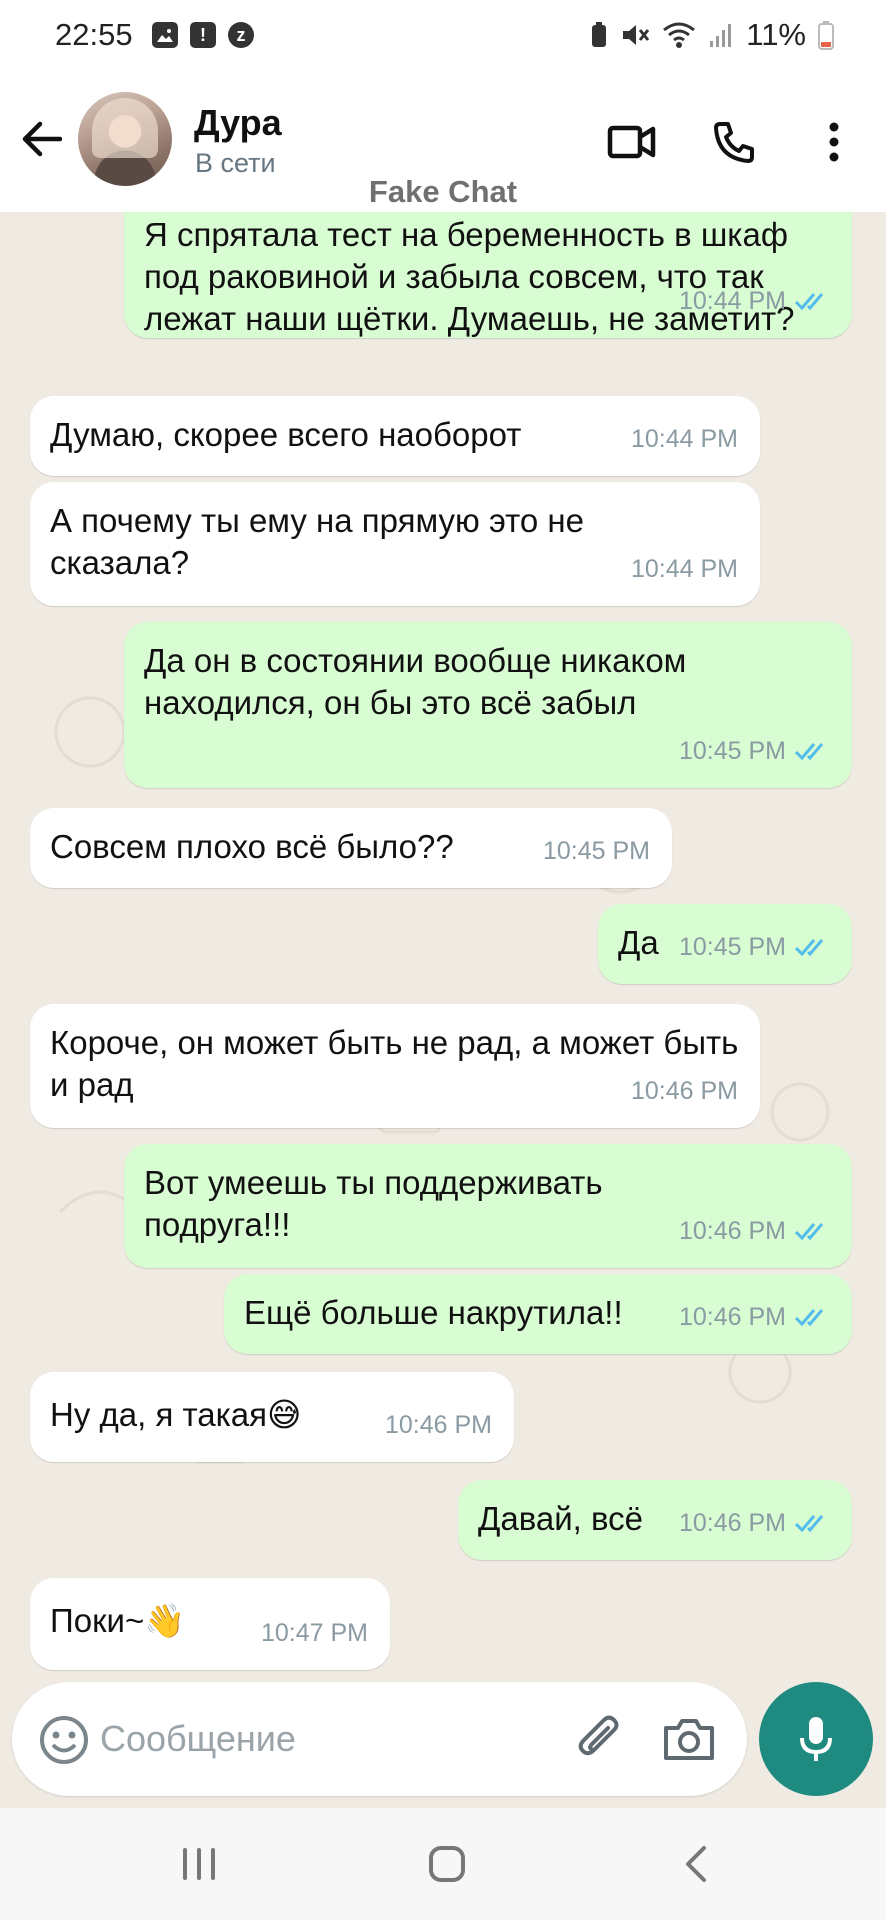 The height and width of the screenshot is (1920, 886). What do you see at coordinates (373, 1203) in the screenshot?
I see `message-text: Вот умеешь ты поддерживать подруга!!!` at bounding box center [373, 1203].